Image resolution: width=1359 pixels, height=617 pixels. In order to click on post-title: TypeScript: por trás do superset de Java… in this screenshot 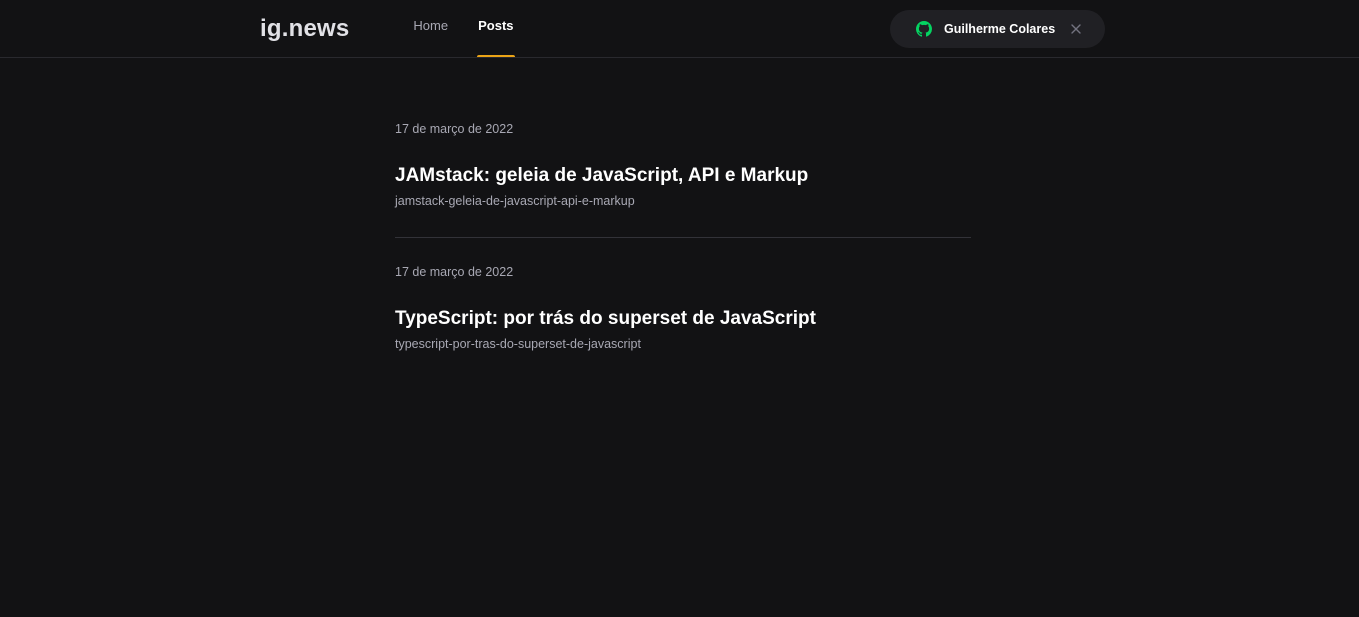, I will do `click(683, 319)`.